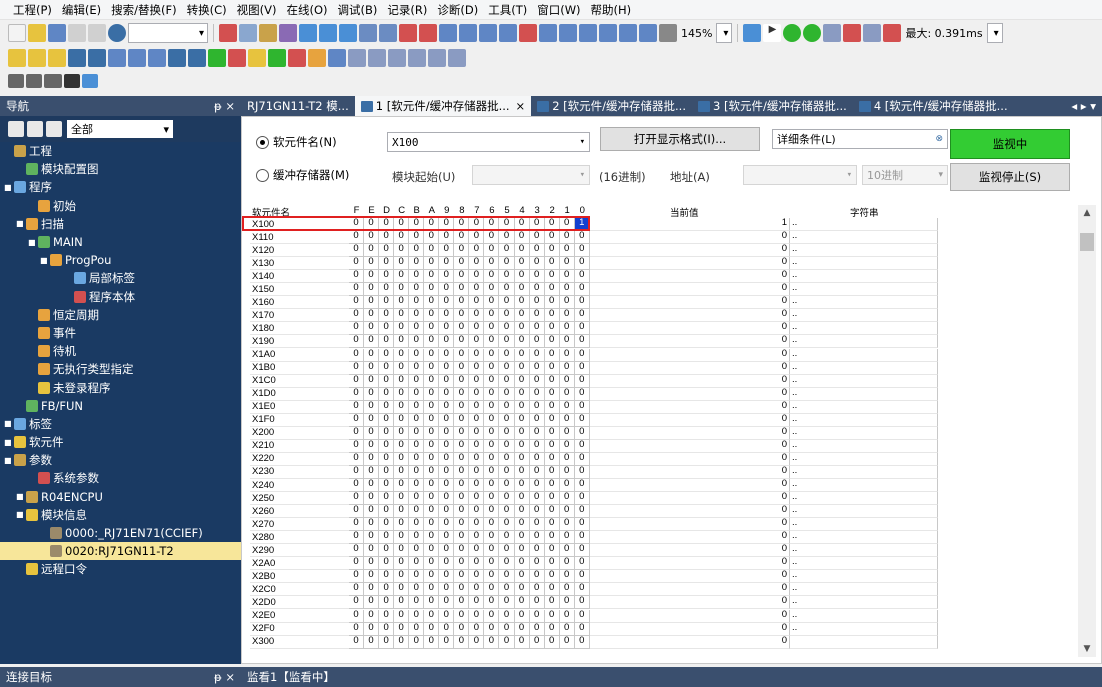  Describe the element at coordinates (120, 260) in the screenshot. I see `nav-tree-item: ■ ProgPou` at that location.